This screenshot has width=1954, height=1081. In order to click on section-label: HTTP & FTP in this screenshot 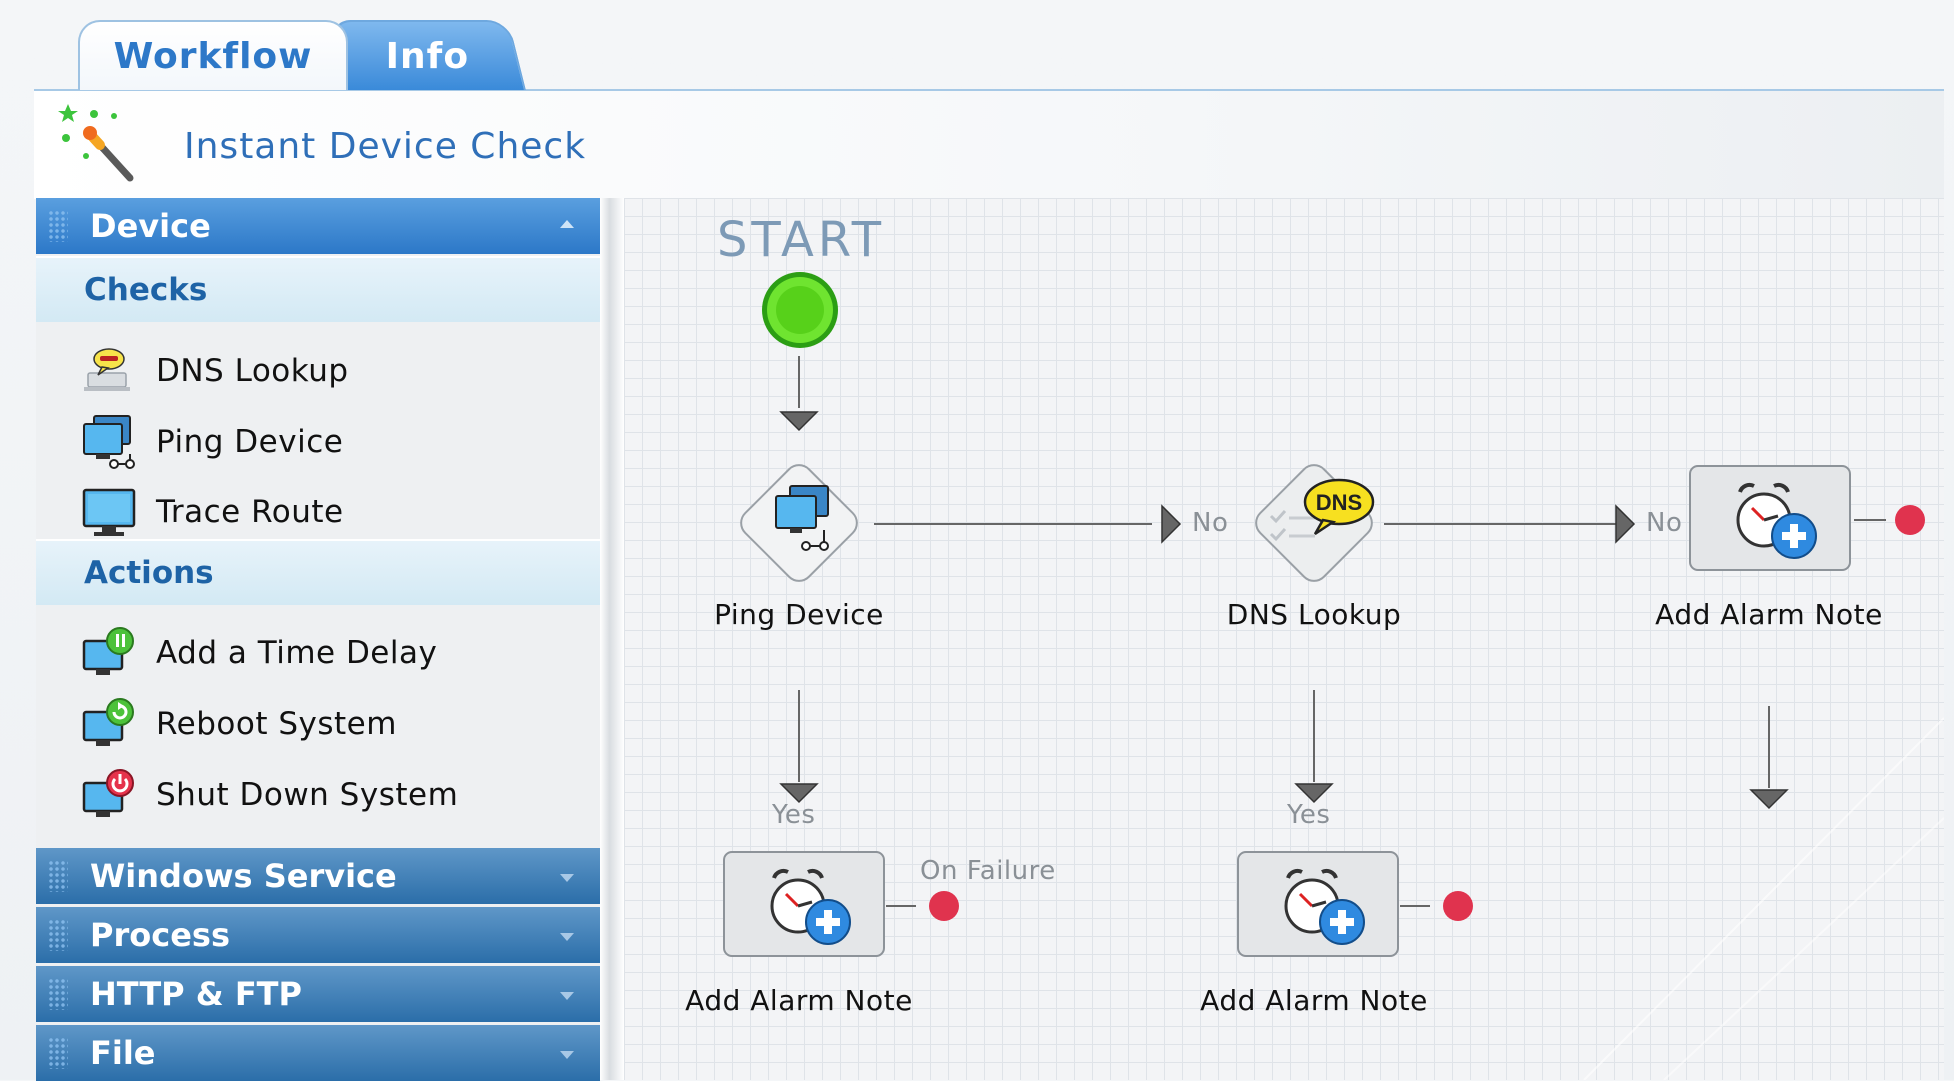, I will do `click(196, 994)`.